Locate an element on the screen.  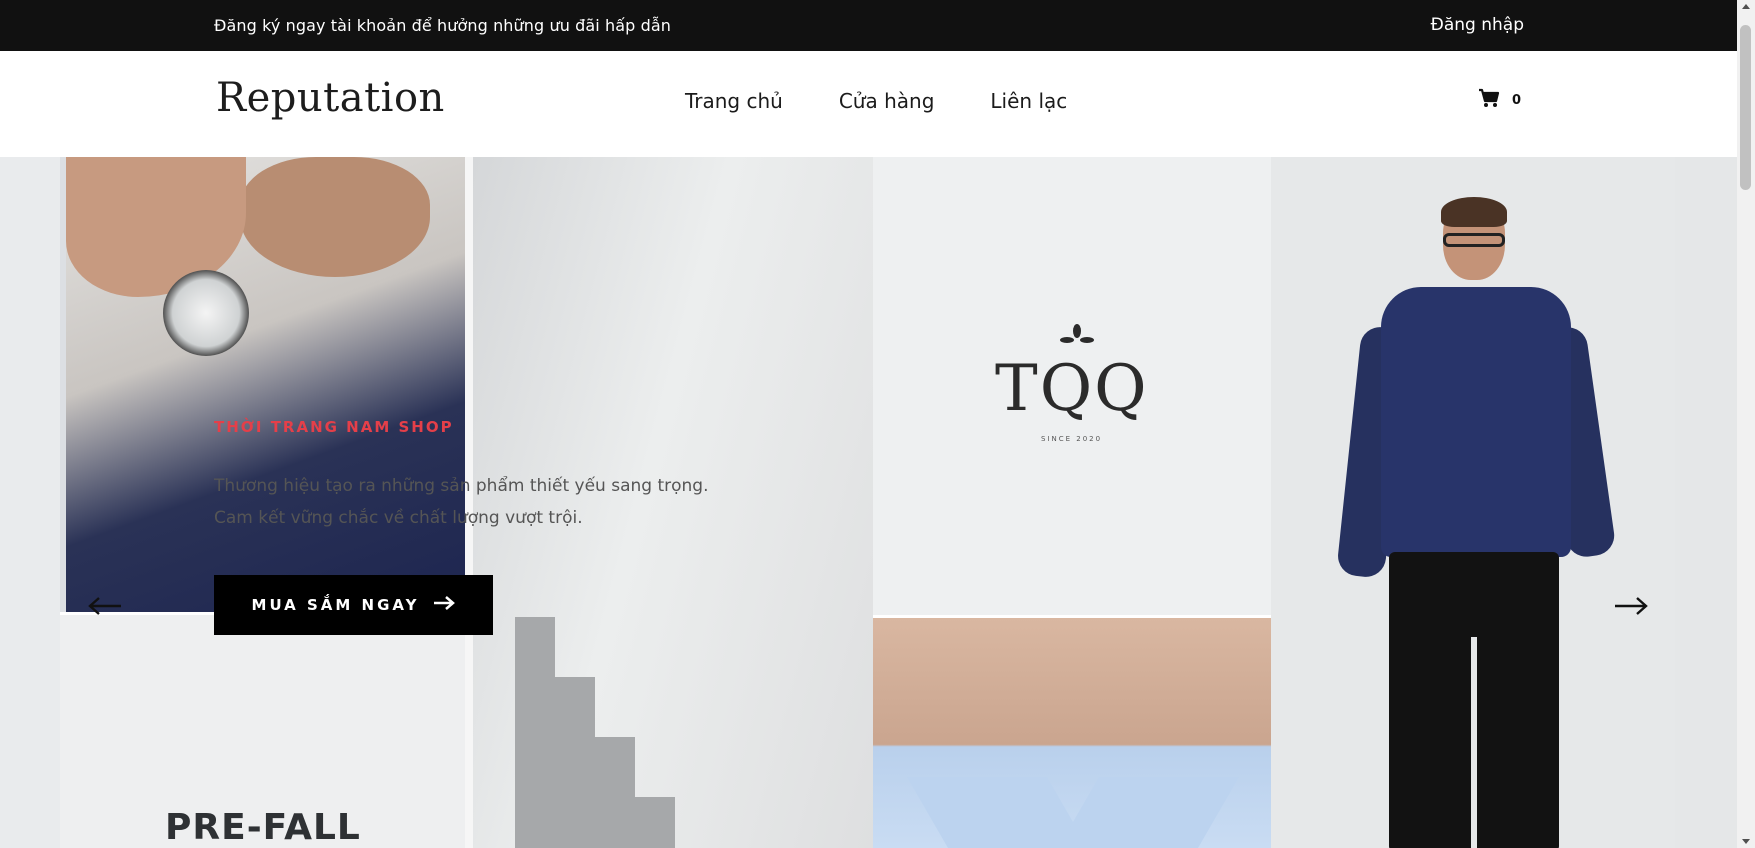
brand-mark: TQQ is located at coordinates (1072, 389).